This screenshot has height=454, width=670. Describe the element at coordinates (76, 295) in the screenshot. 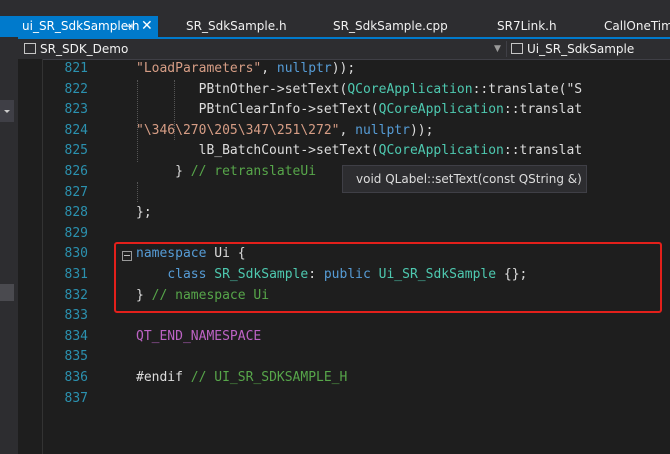

I see `line-number: 832` at that location.